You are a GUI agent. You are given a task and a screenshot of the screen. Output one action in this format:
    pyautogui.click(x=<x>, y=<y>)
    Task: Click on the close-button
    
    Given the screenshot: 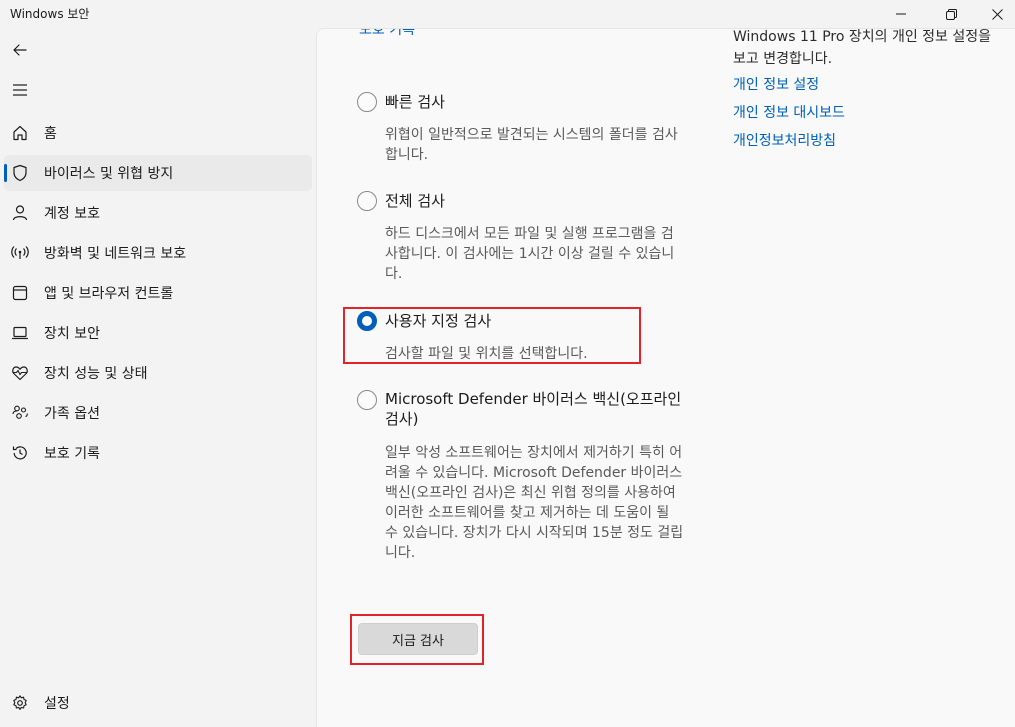 What is the action you would take?
    pyautogui.click(x=994, y=14)
    